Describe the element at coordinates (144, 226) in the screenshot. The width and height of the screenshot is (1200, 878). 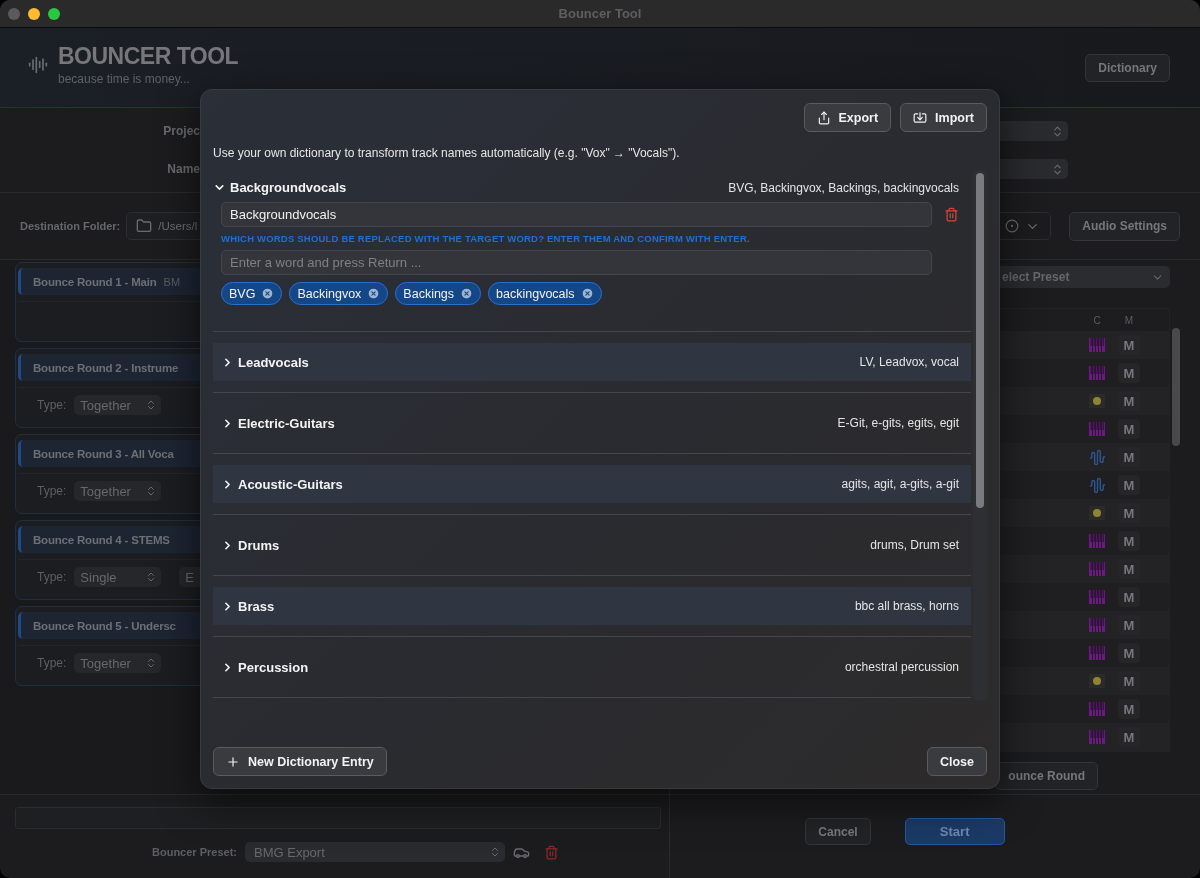
I see `folder-icon` at that location.